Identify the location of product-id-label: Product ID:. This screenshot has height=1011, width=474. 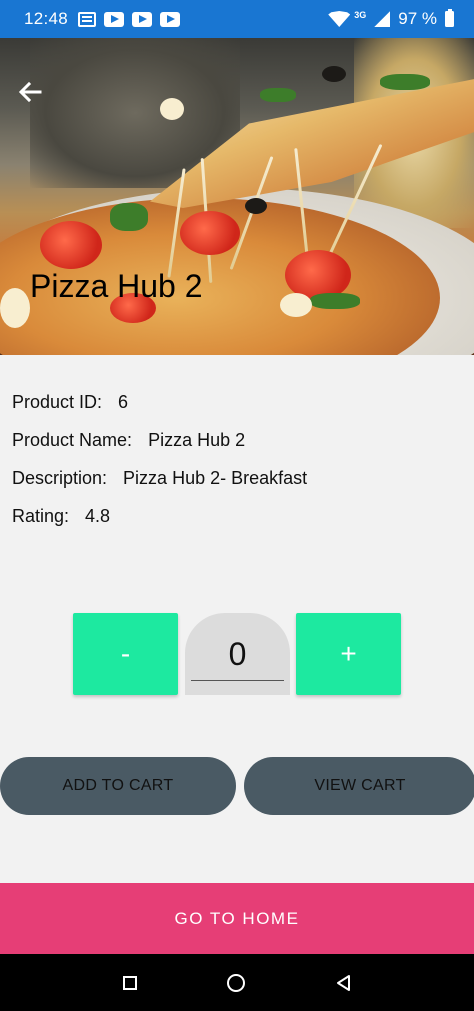
(57, 401).